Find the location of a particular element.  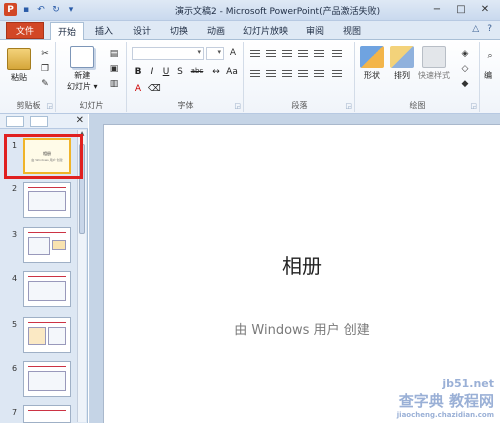

group-label-slides: 幻灯片 is located at coordinates (91, 105).